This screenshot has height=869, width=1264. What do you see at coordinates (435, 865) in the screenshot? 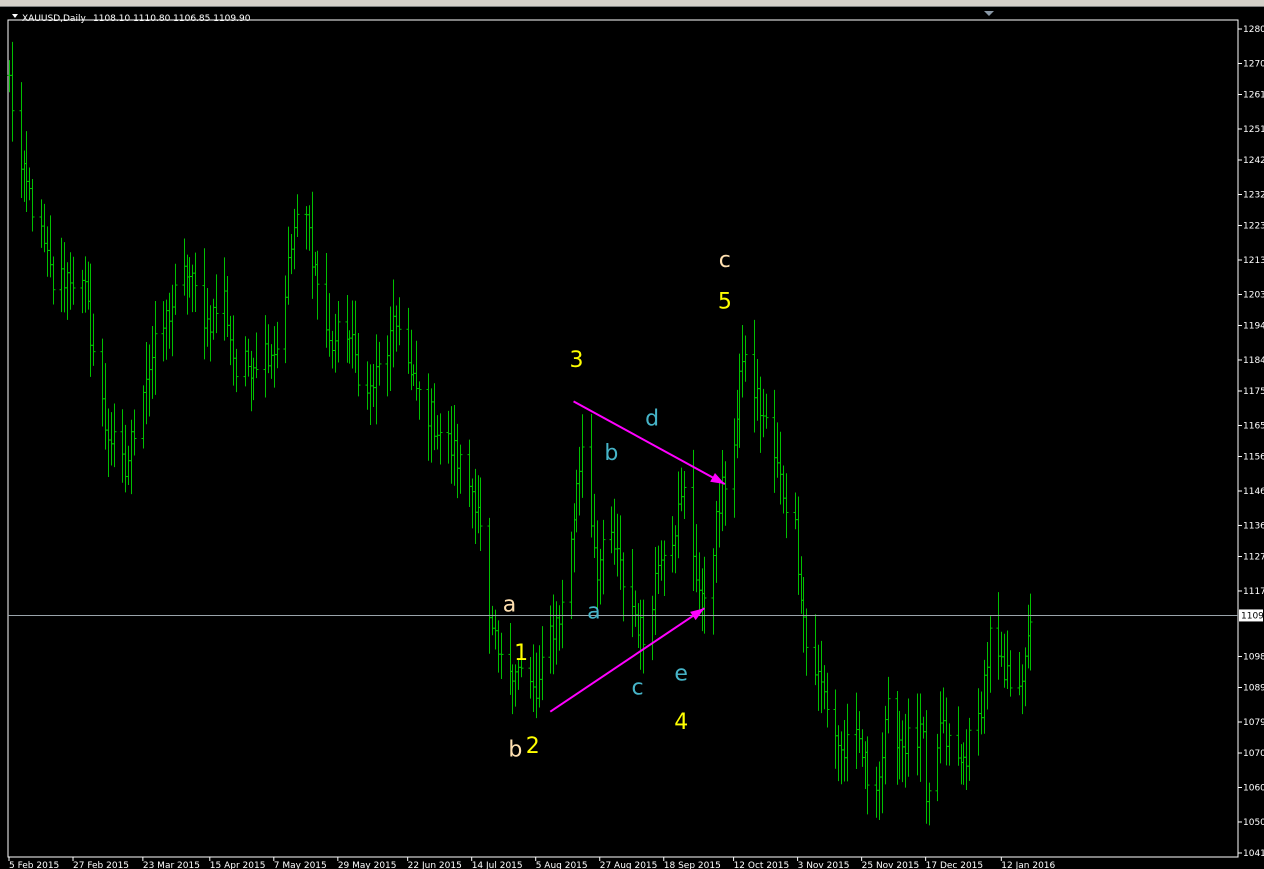
I see `date-tick-label: 22 Jun 2015` at bounding box center [435, 865].